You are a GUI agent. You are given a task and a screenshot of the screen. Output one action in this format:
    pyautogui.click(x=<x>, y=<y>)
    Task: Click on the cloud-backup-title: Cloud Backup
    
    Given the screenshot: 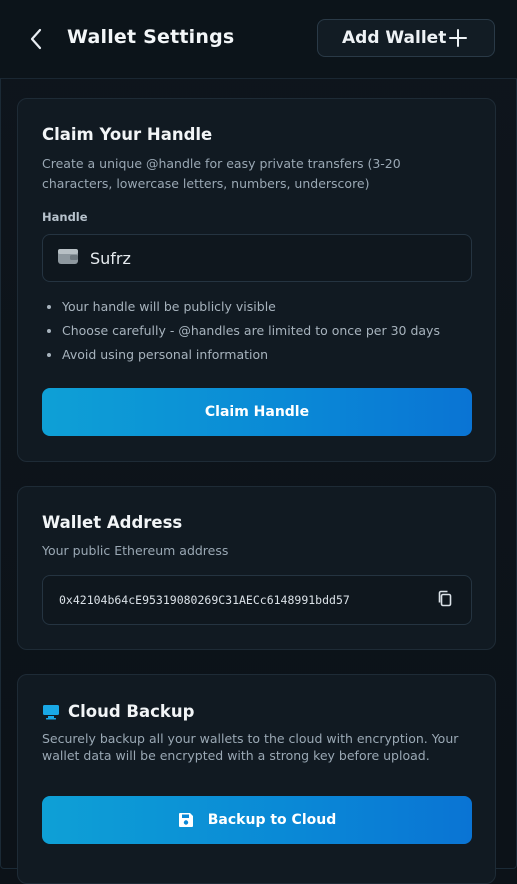 What is the action you would take?
    pyautogui.click(x=131, y=711)
    